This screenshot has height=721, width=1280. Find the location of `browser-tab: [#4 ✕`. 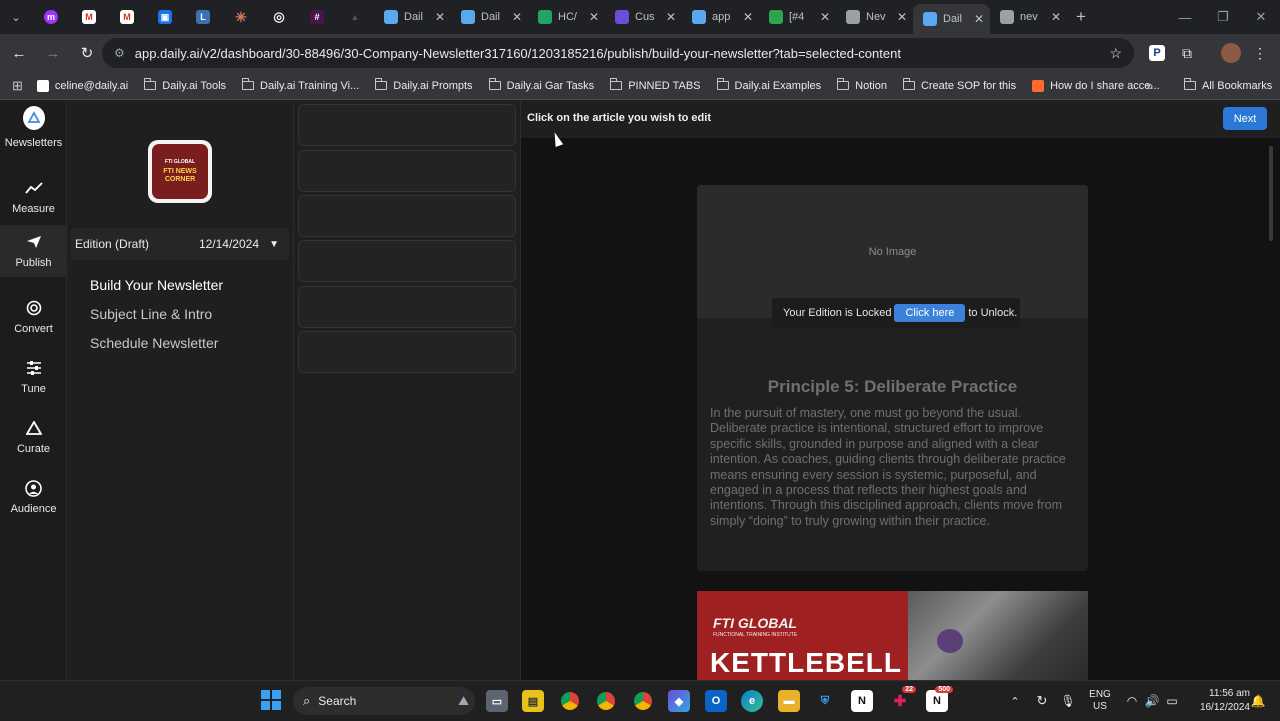

browser-tab: [#4 ✕ is located at coordinates (797, 17).